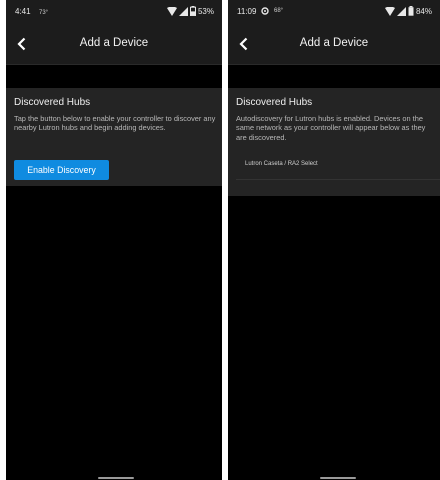  What do you see at coordinates (281, 164) in the screenshot?
I see `hub-name: Lutron Caseta / RA2 Select` at bounding box center [281, 164].